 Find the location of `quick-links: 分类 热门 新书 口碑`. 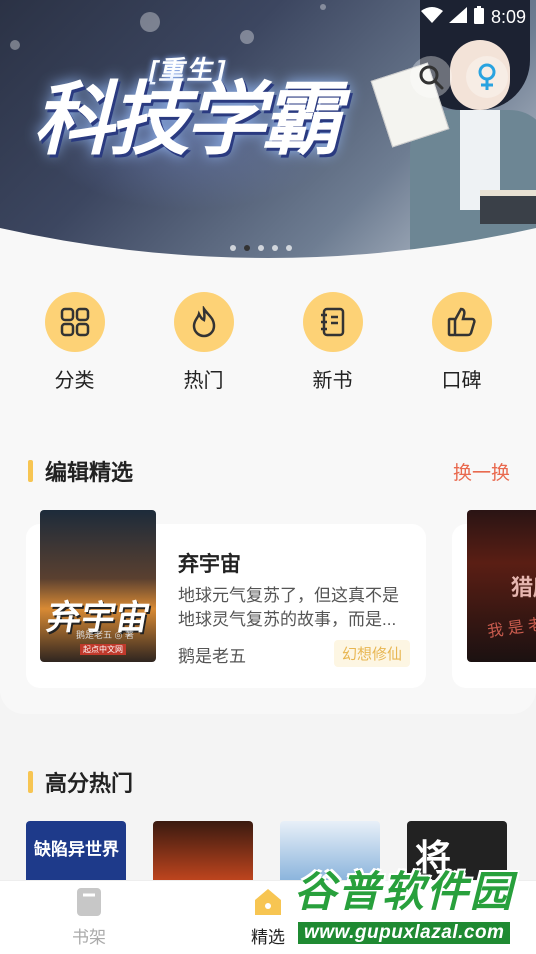

quick-links: 分类 热门 新书 口碑 is located at coordinates (268, 342).